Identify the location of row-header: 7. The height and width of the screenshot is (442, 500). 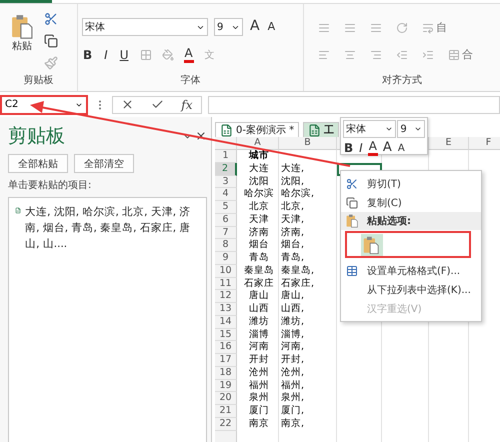
(226, 233).